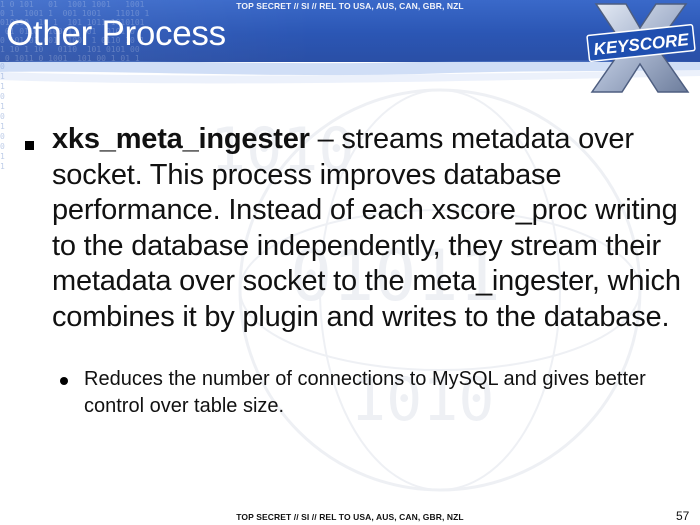 Image resolution: width=700 pixels, height=525 pixels. What do you see at coordinates (683, 516) in the screenshot?
I see `page-number: 57` at bounding box center [683, 516].